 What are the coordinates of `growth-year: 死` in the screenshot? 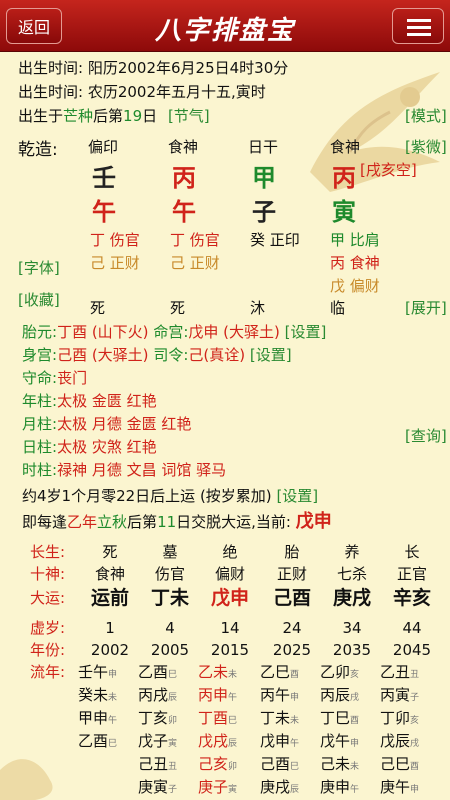 It's located at (98, 308).